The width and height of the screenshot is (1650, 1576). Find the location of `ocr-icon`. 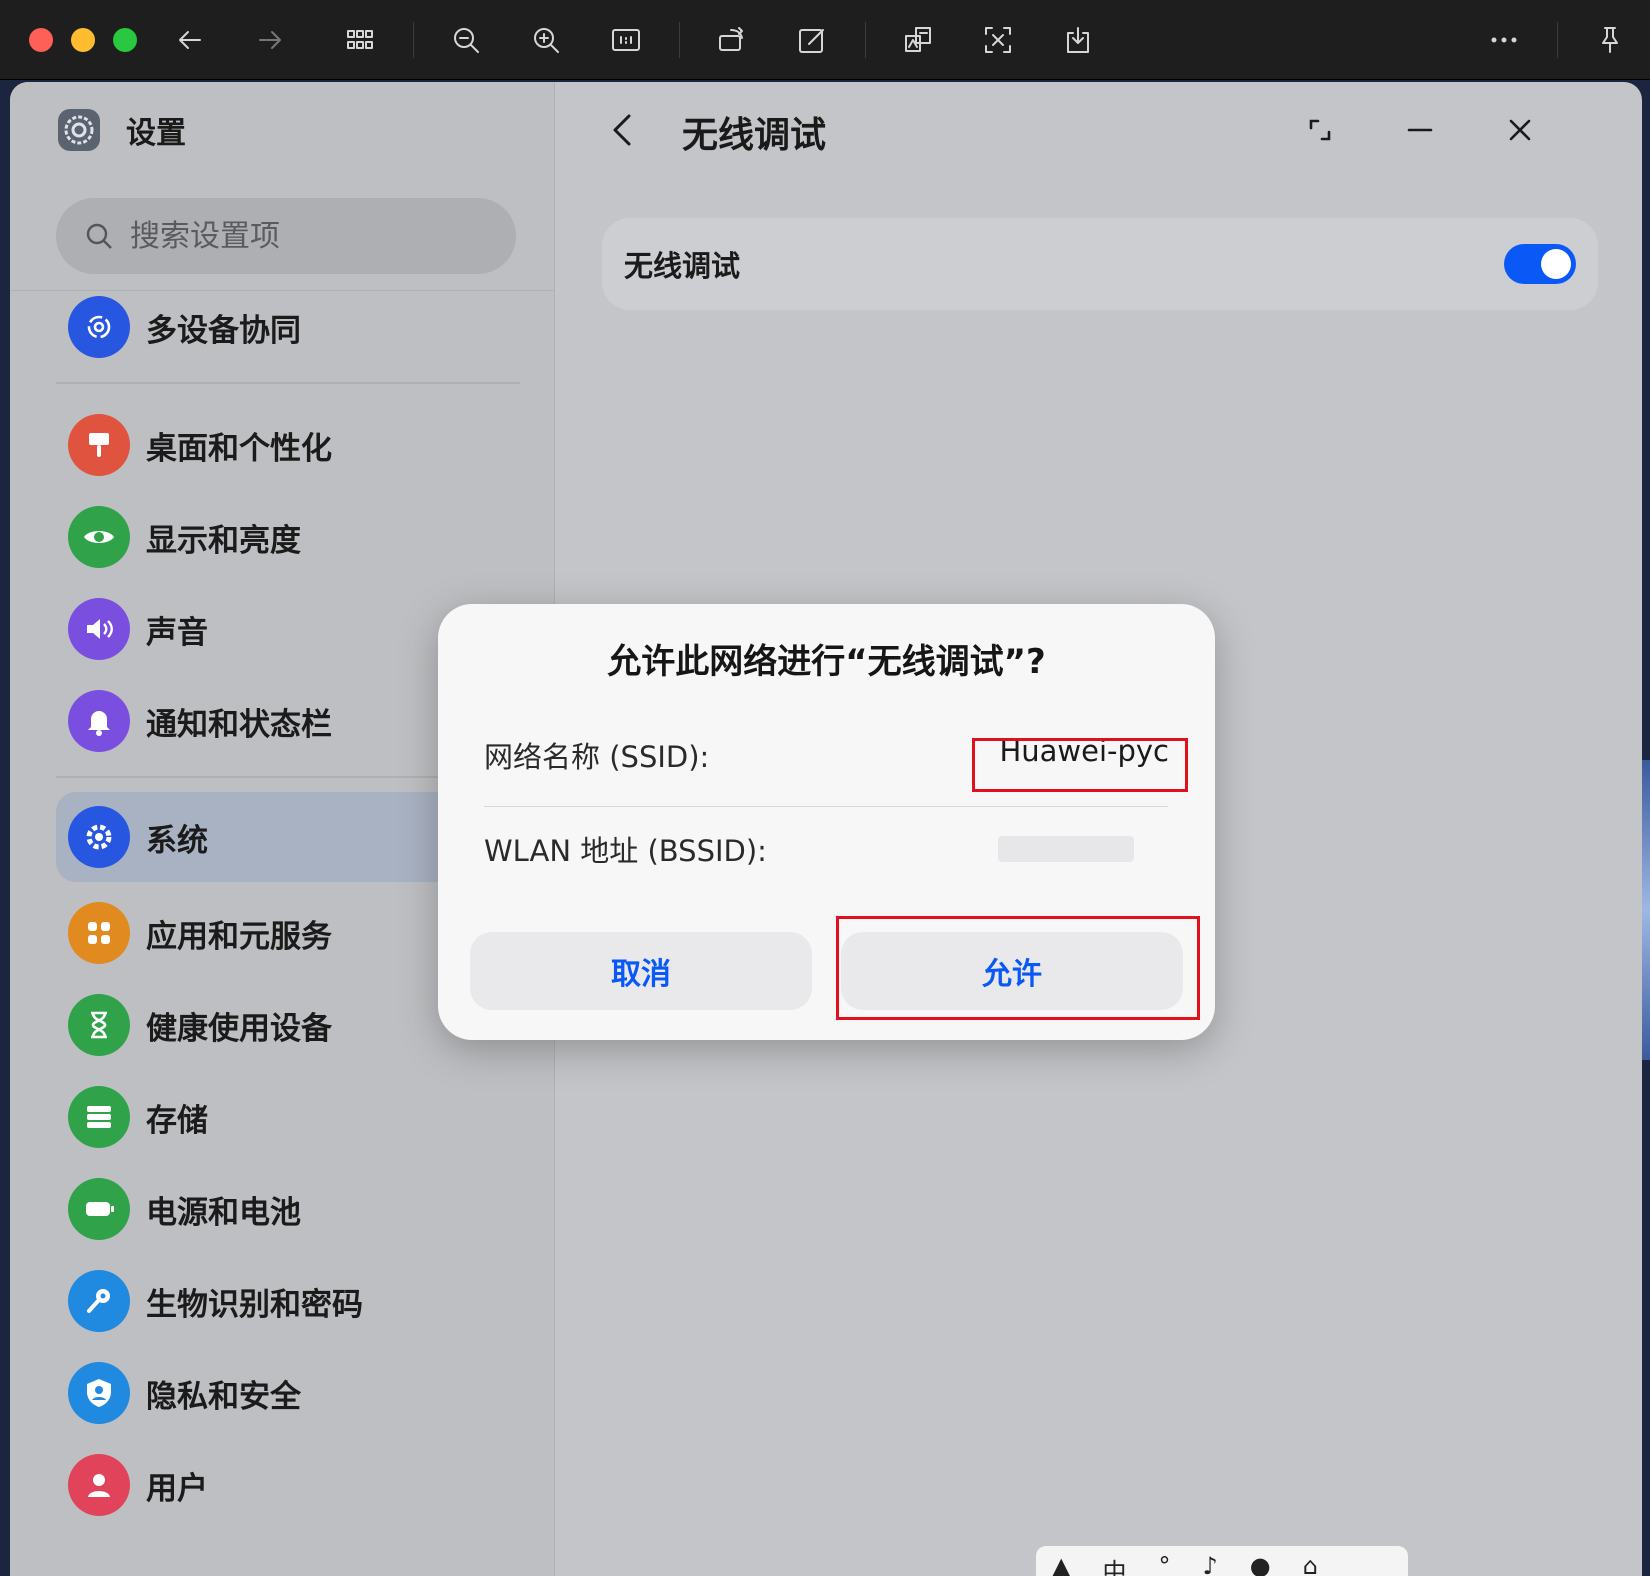

ocr-icon is located at coordinates (998, 40).